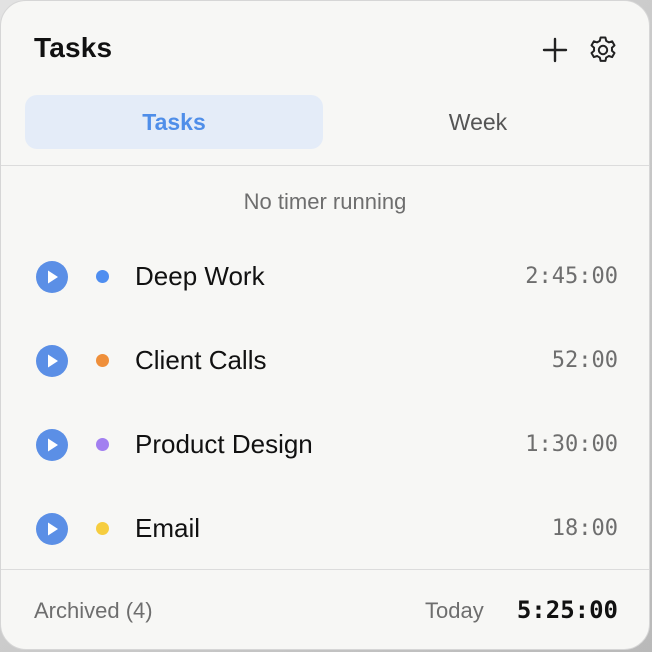  What do you see at coordinates (325, 361) in the screenshot?
I see `task-row: Client Calls 52:00` at bounding box center [325, 361].